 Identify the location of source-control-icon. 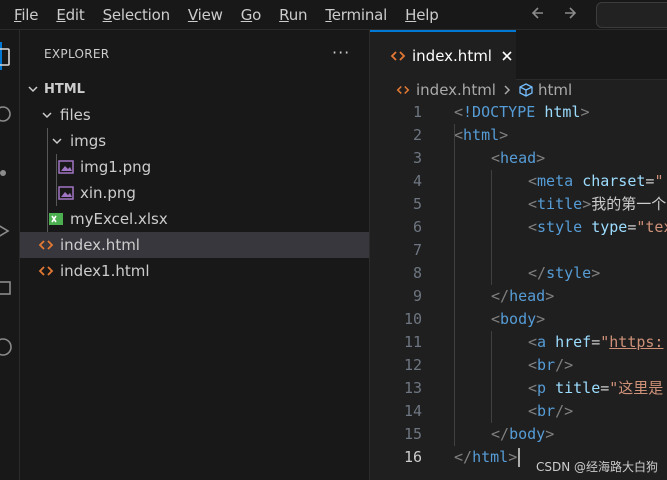
(7, 173).